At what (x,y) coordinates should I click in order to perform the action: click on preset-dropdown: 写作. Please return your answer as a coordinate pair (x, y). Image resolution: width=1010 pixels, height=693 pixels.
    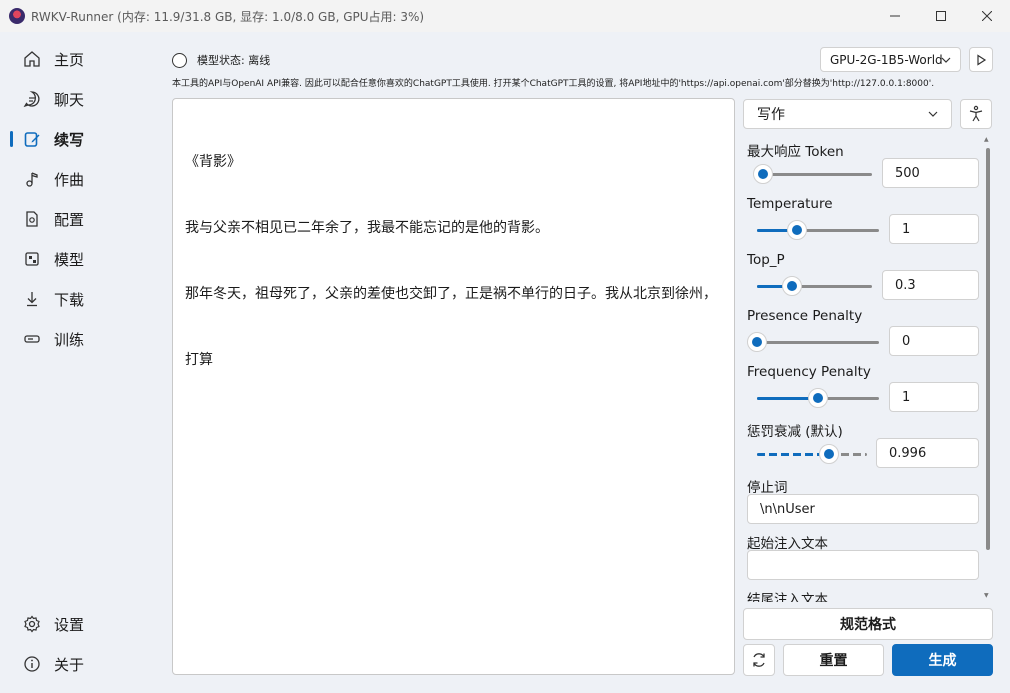
    Looking at the image, I should click on (847, 114).